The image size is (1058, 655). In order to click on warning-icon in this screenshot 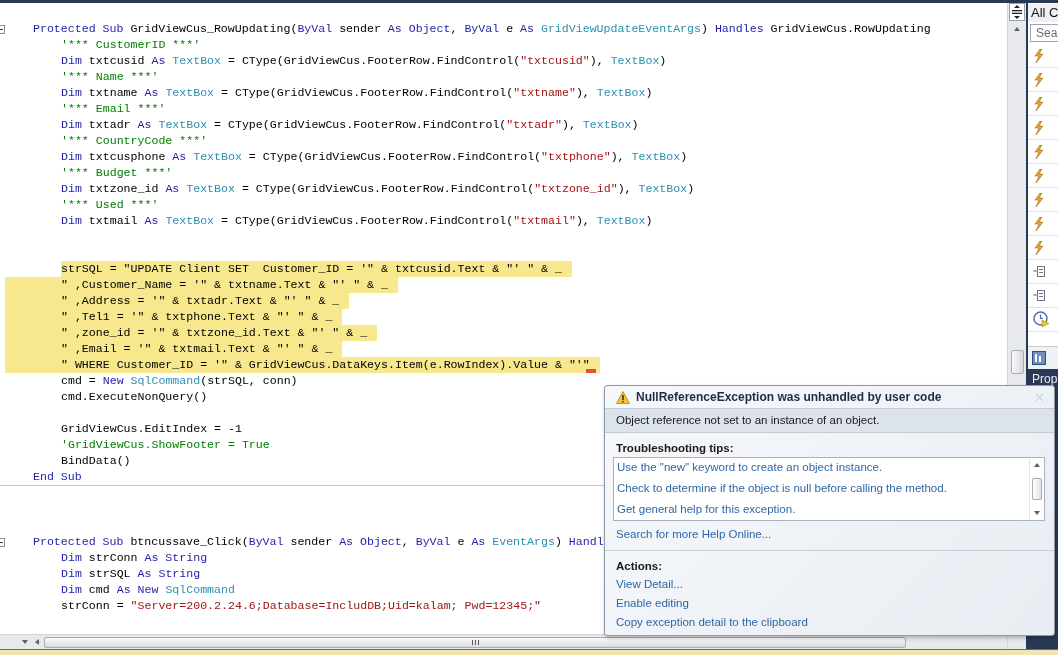, I will do `click(623, 397)`.